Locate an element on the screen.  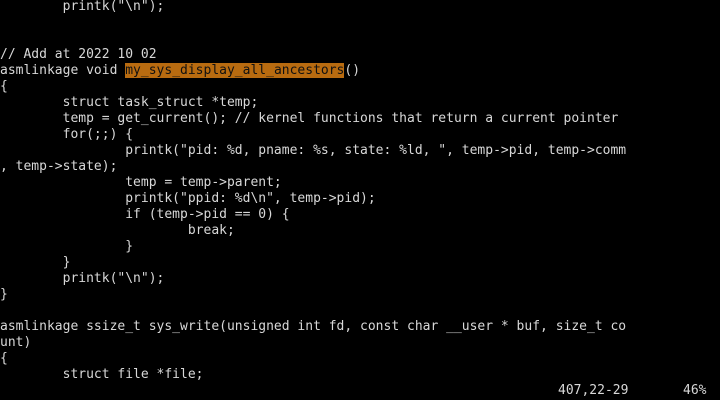
code-line: if (temp->pid == 0) { is located at coordinates (145, 214).